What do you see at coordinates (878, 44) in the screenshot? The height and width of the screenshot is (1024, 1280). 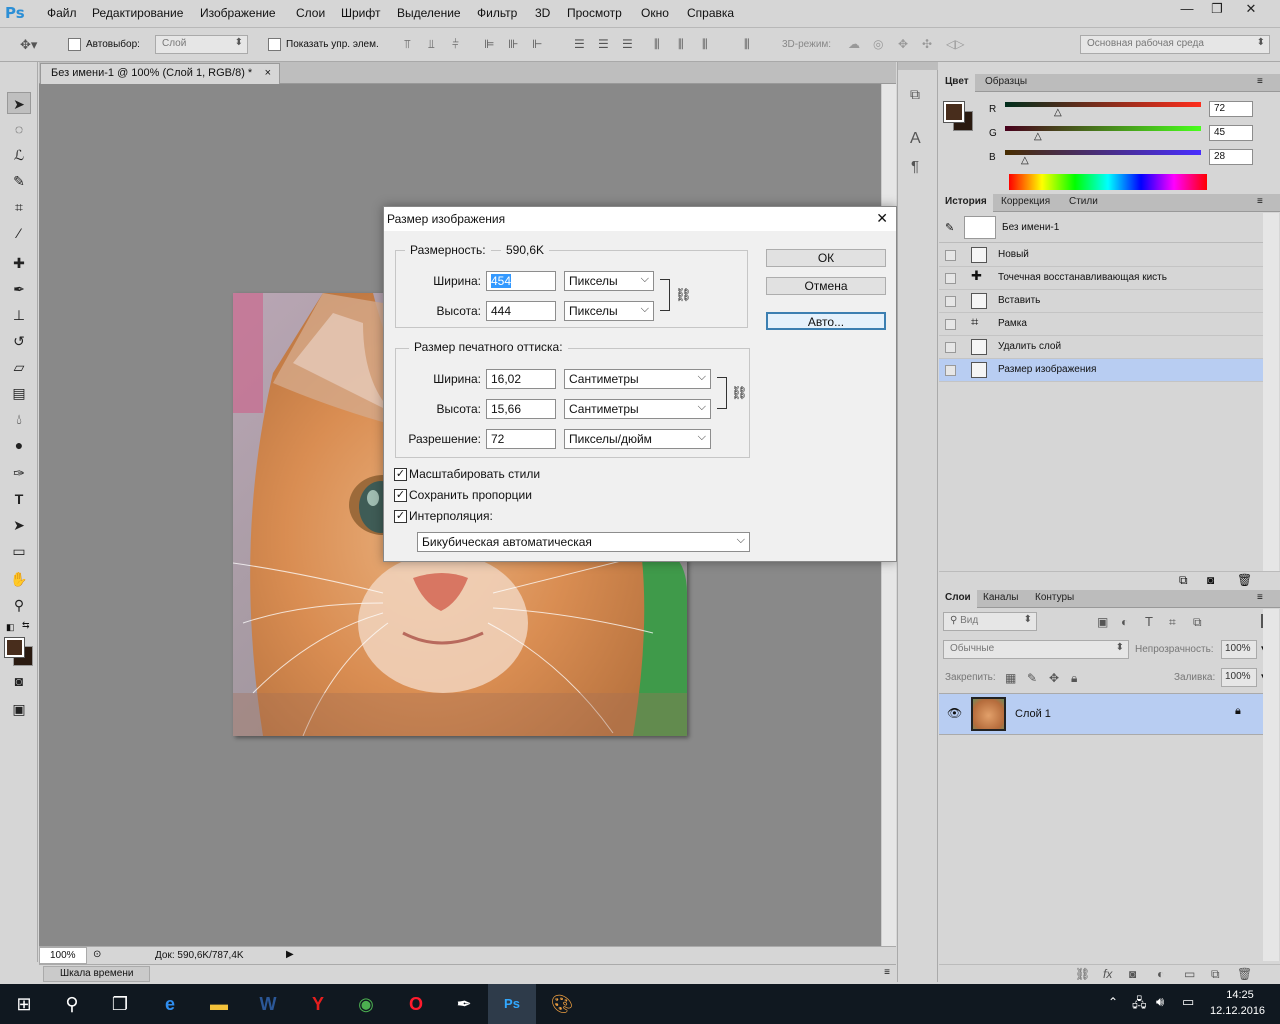 I see `3d-roll-icon: ◎` at bounding box center [878, 44].